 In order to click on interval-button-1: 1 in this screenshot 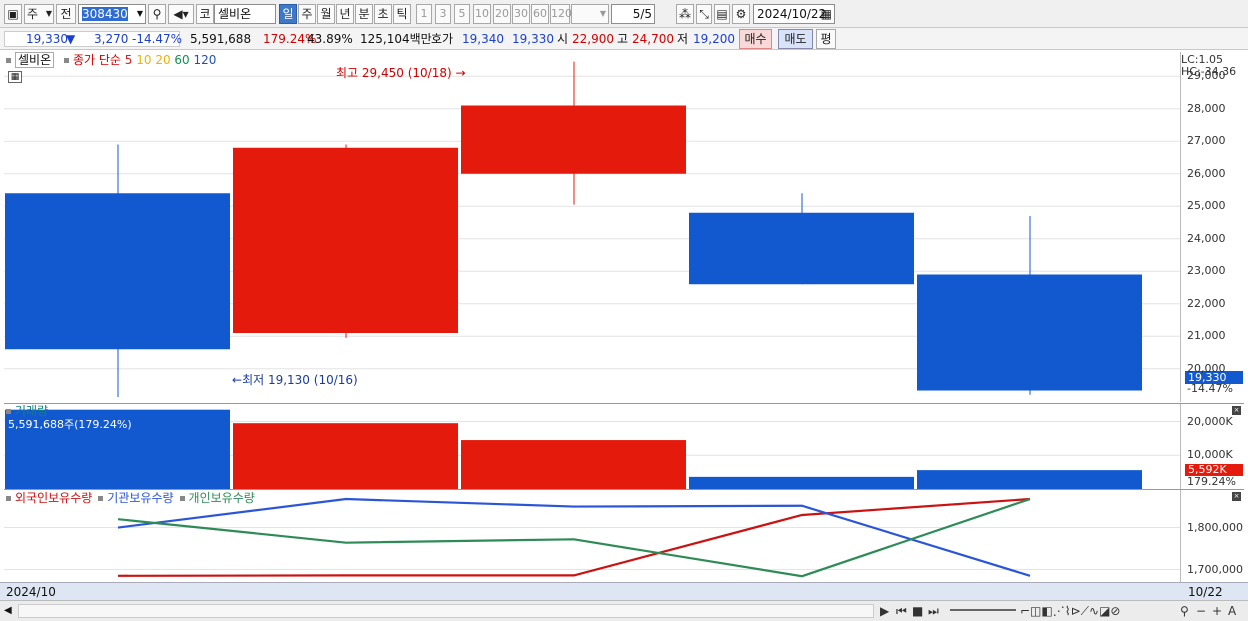, I will do `click(424, 14)`.